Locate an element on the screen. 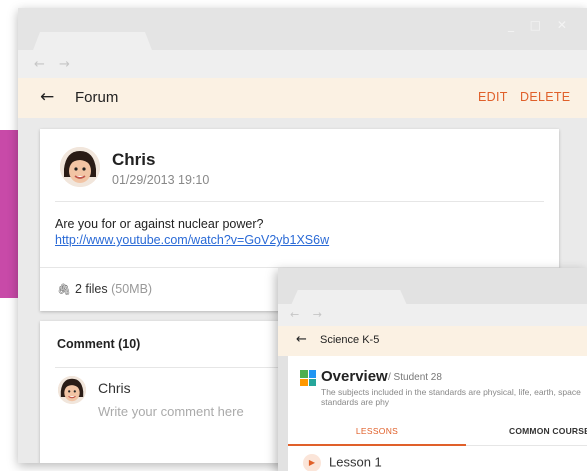  post-author: Chris is located at coordinates (134, 159).